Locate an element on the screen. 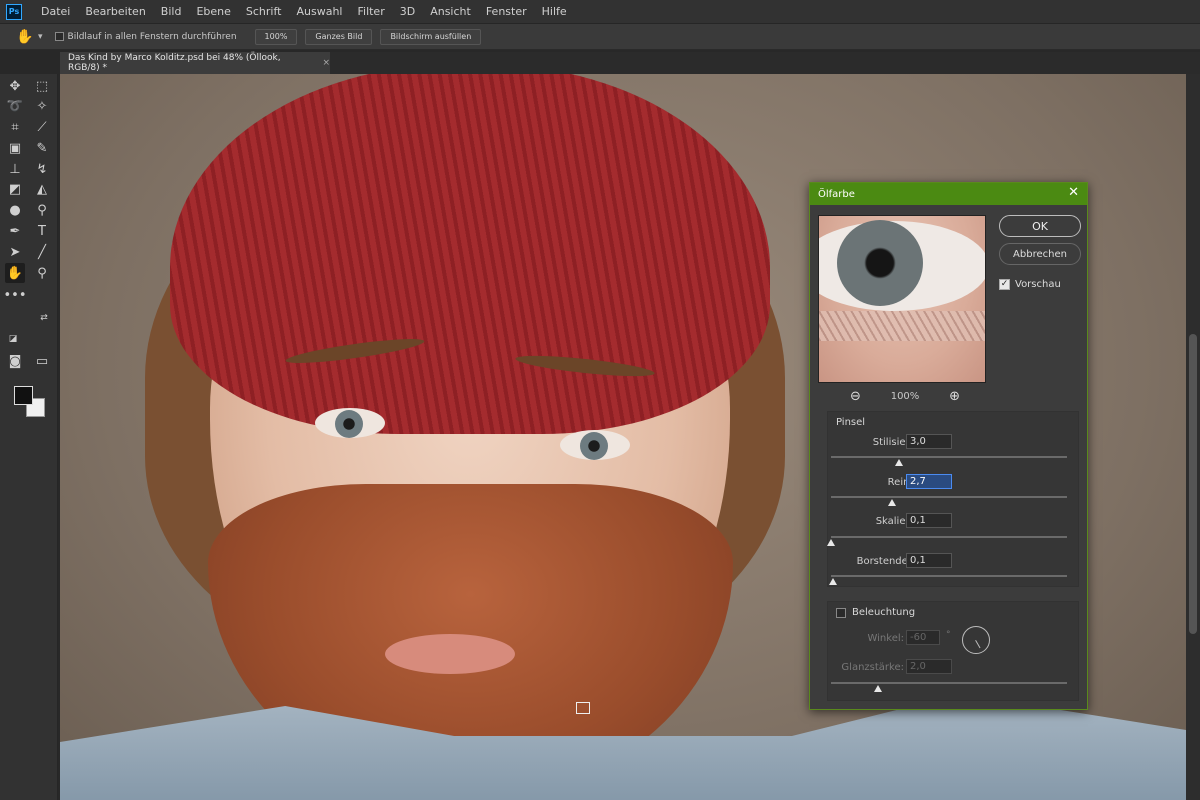 The height and width of the screenshot is (800, 1200). menu-3d: 3D is located at coordinates (408, 12).